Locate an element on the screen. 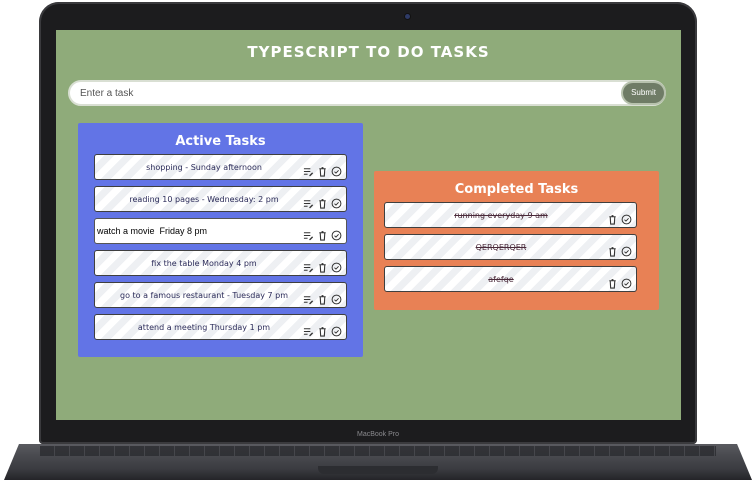 The width and height of the screenshot is (756, 492). task-text: shopping - Sunday afternoon is located at coordinates (204, 167).